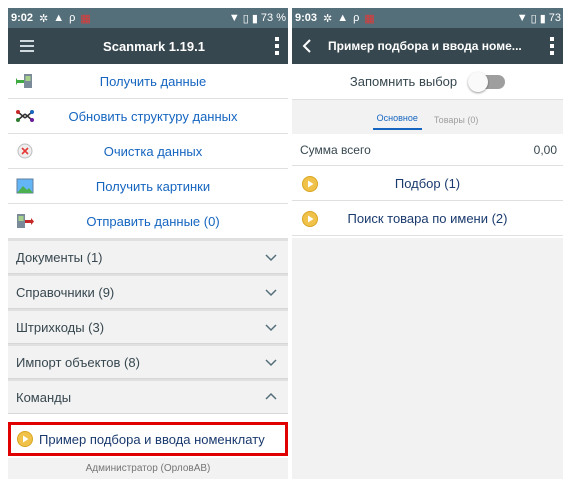  Describe the element at coordinates (307, 46) in the screenshot. I see `back-arrow-icon` at that location.